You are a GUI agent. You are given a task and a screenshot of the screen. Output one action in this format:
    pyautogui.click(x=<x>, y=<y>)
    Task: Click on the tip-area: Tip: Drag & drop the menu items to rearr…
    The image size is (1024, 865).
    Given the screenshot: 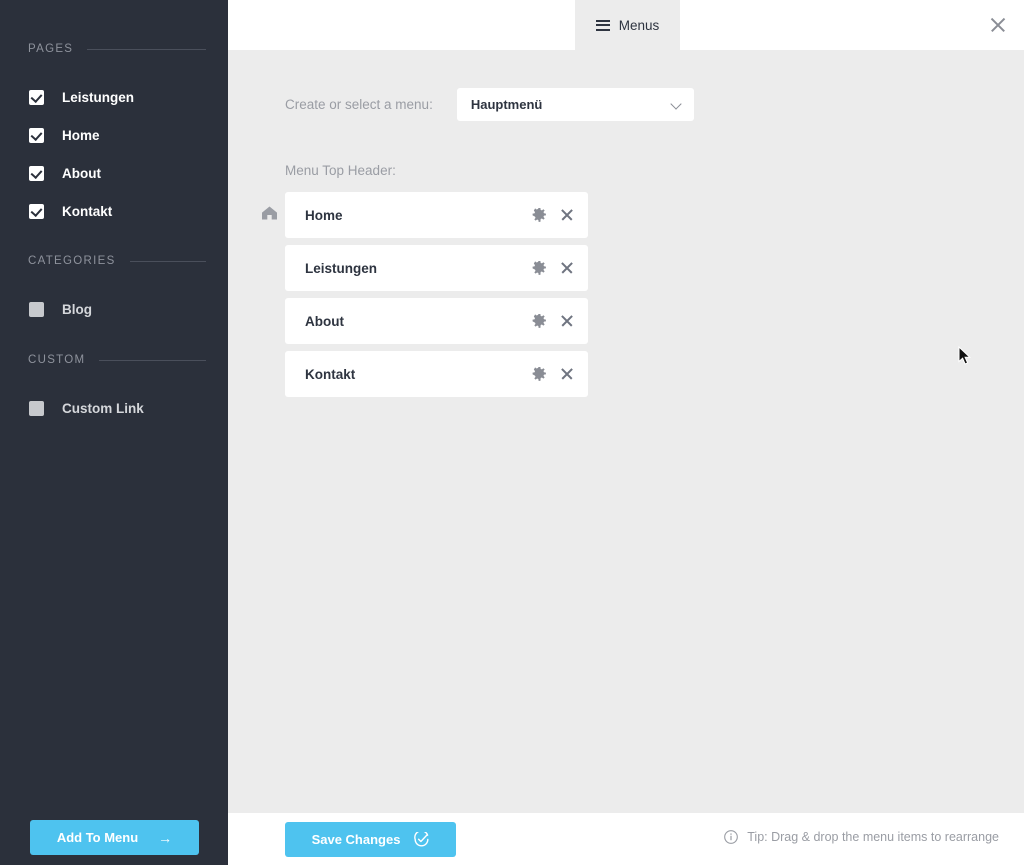 What is the action you would take?
    pyautogui.click(x=861, y=837)
    